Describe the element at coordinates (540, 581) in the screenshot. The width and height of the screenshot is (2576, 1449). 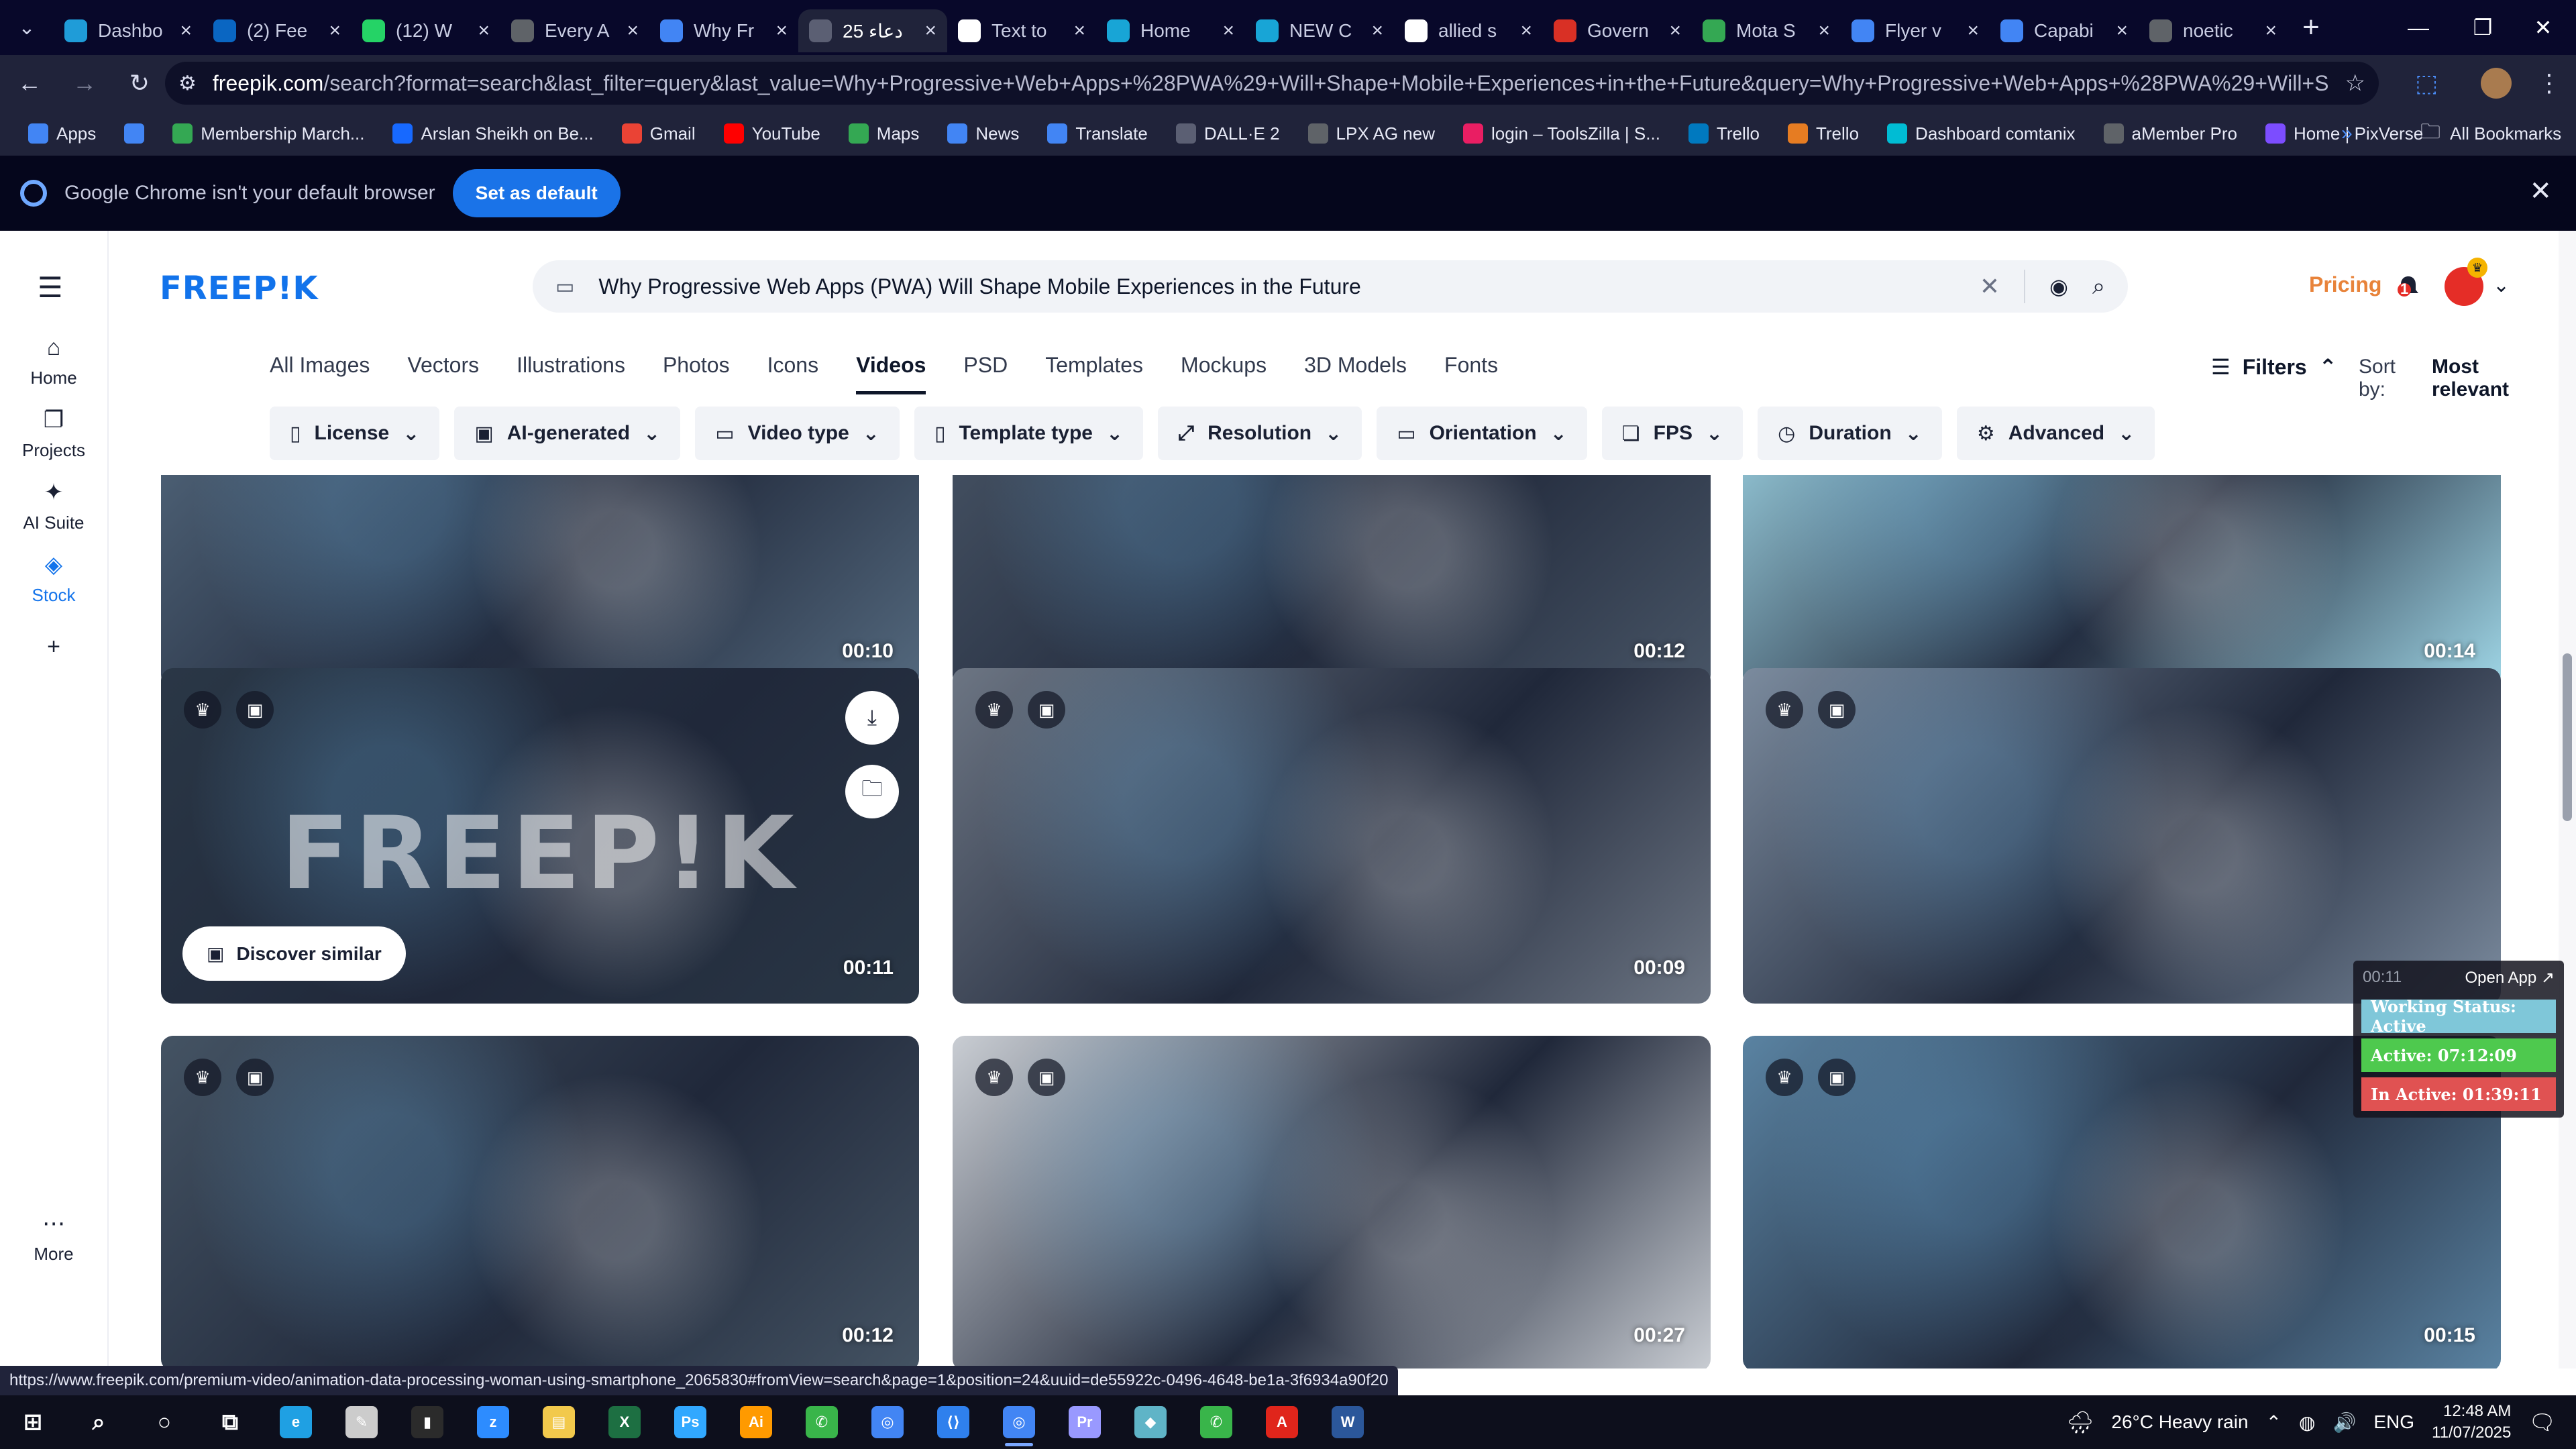
I see `video-result-card: 00:10` at that location.